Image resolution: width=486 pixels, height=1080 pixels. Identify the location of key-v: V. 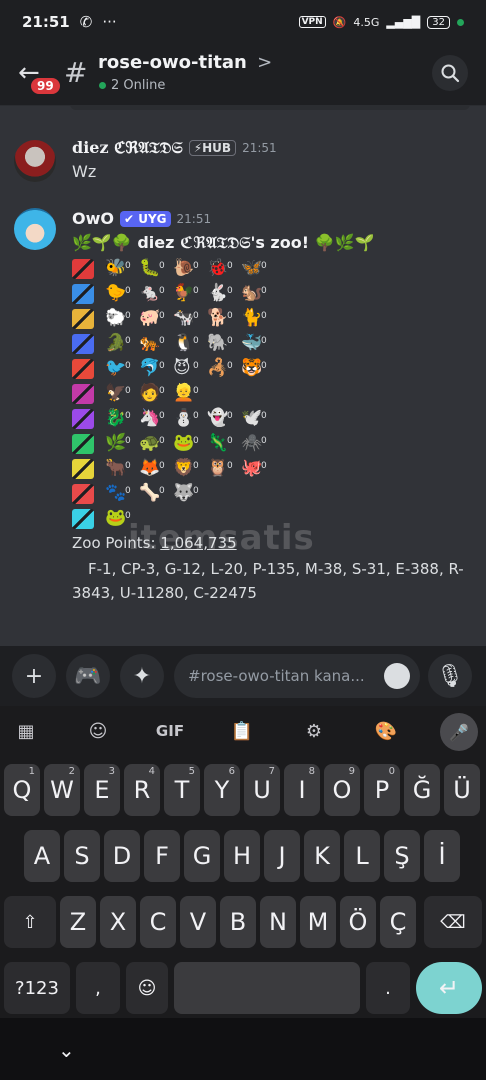
(198, 922).